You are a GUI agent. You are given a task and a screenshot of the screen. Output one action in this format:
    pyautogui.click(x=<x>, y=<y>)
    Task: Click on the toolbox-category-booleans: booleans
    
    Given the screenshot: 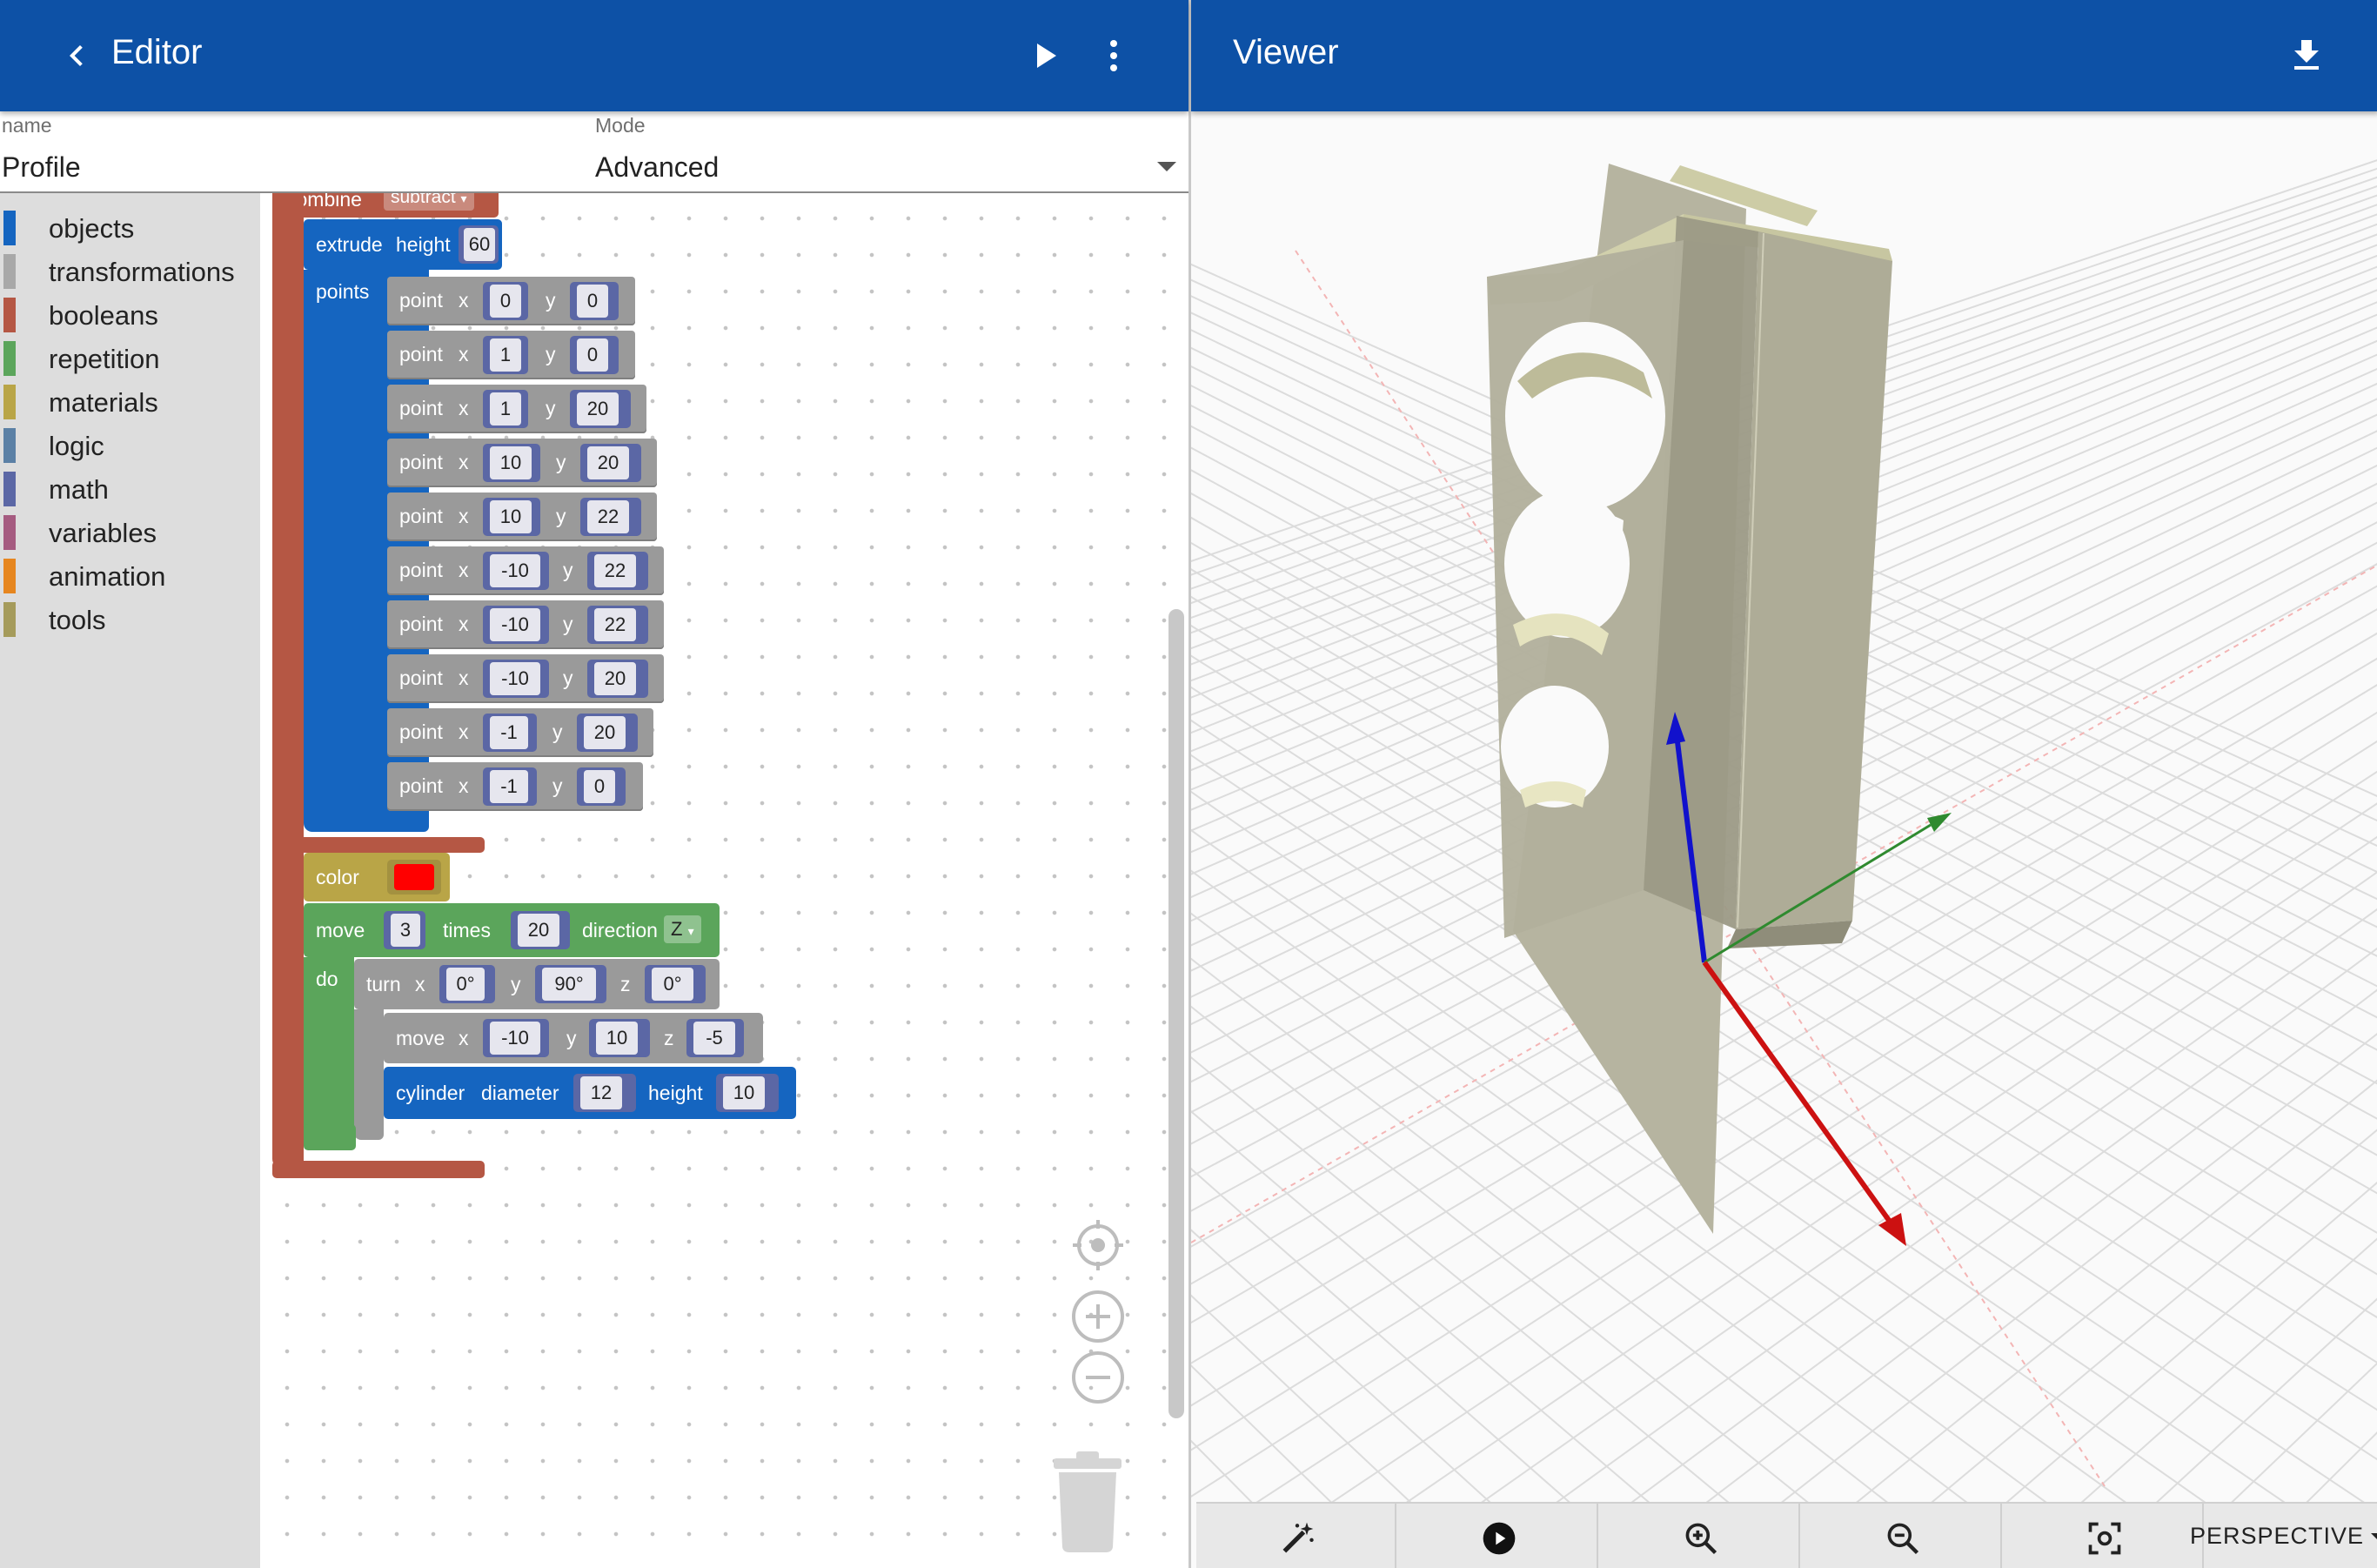 What is the action you would take?
    pyautogui.click(x=130, y=310)
    